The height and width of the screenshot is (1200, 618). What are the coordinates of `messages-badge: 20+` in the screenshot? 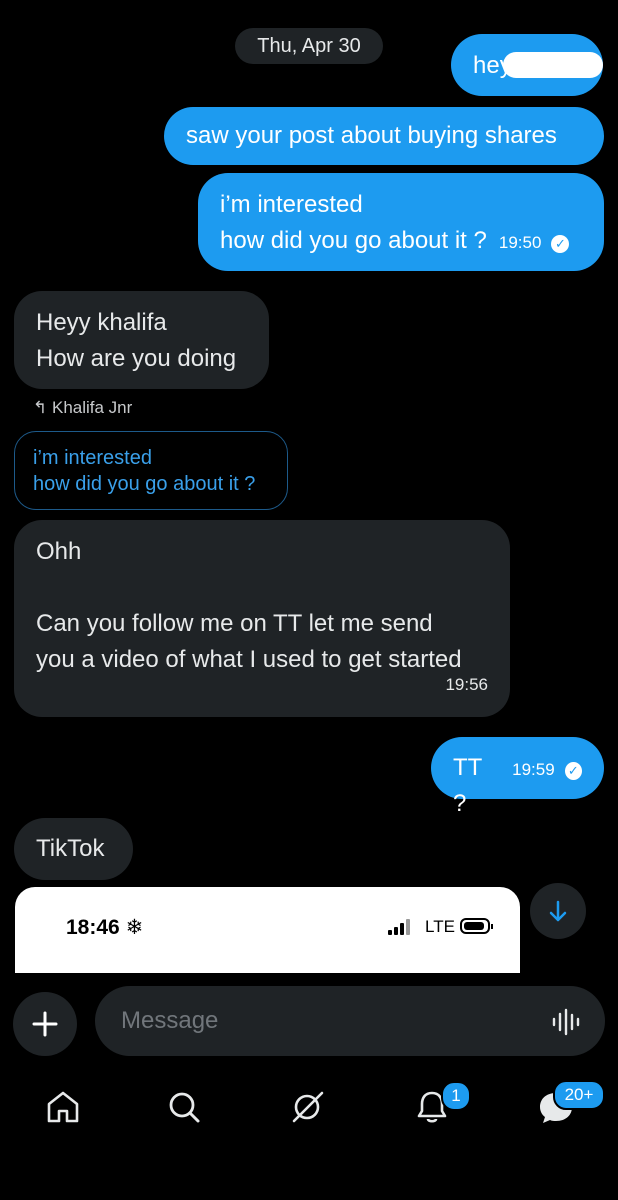 It's located at (579, 1095).